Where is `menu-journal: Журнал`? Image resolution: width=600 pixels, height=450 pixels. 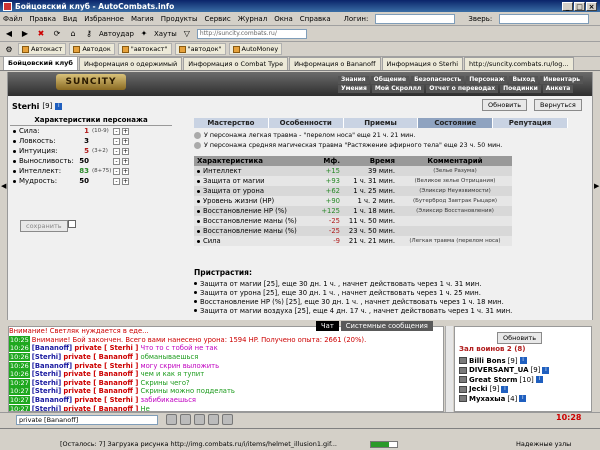
menu-journal: Журнал is located at coordinates (252, 19).